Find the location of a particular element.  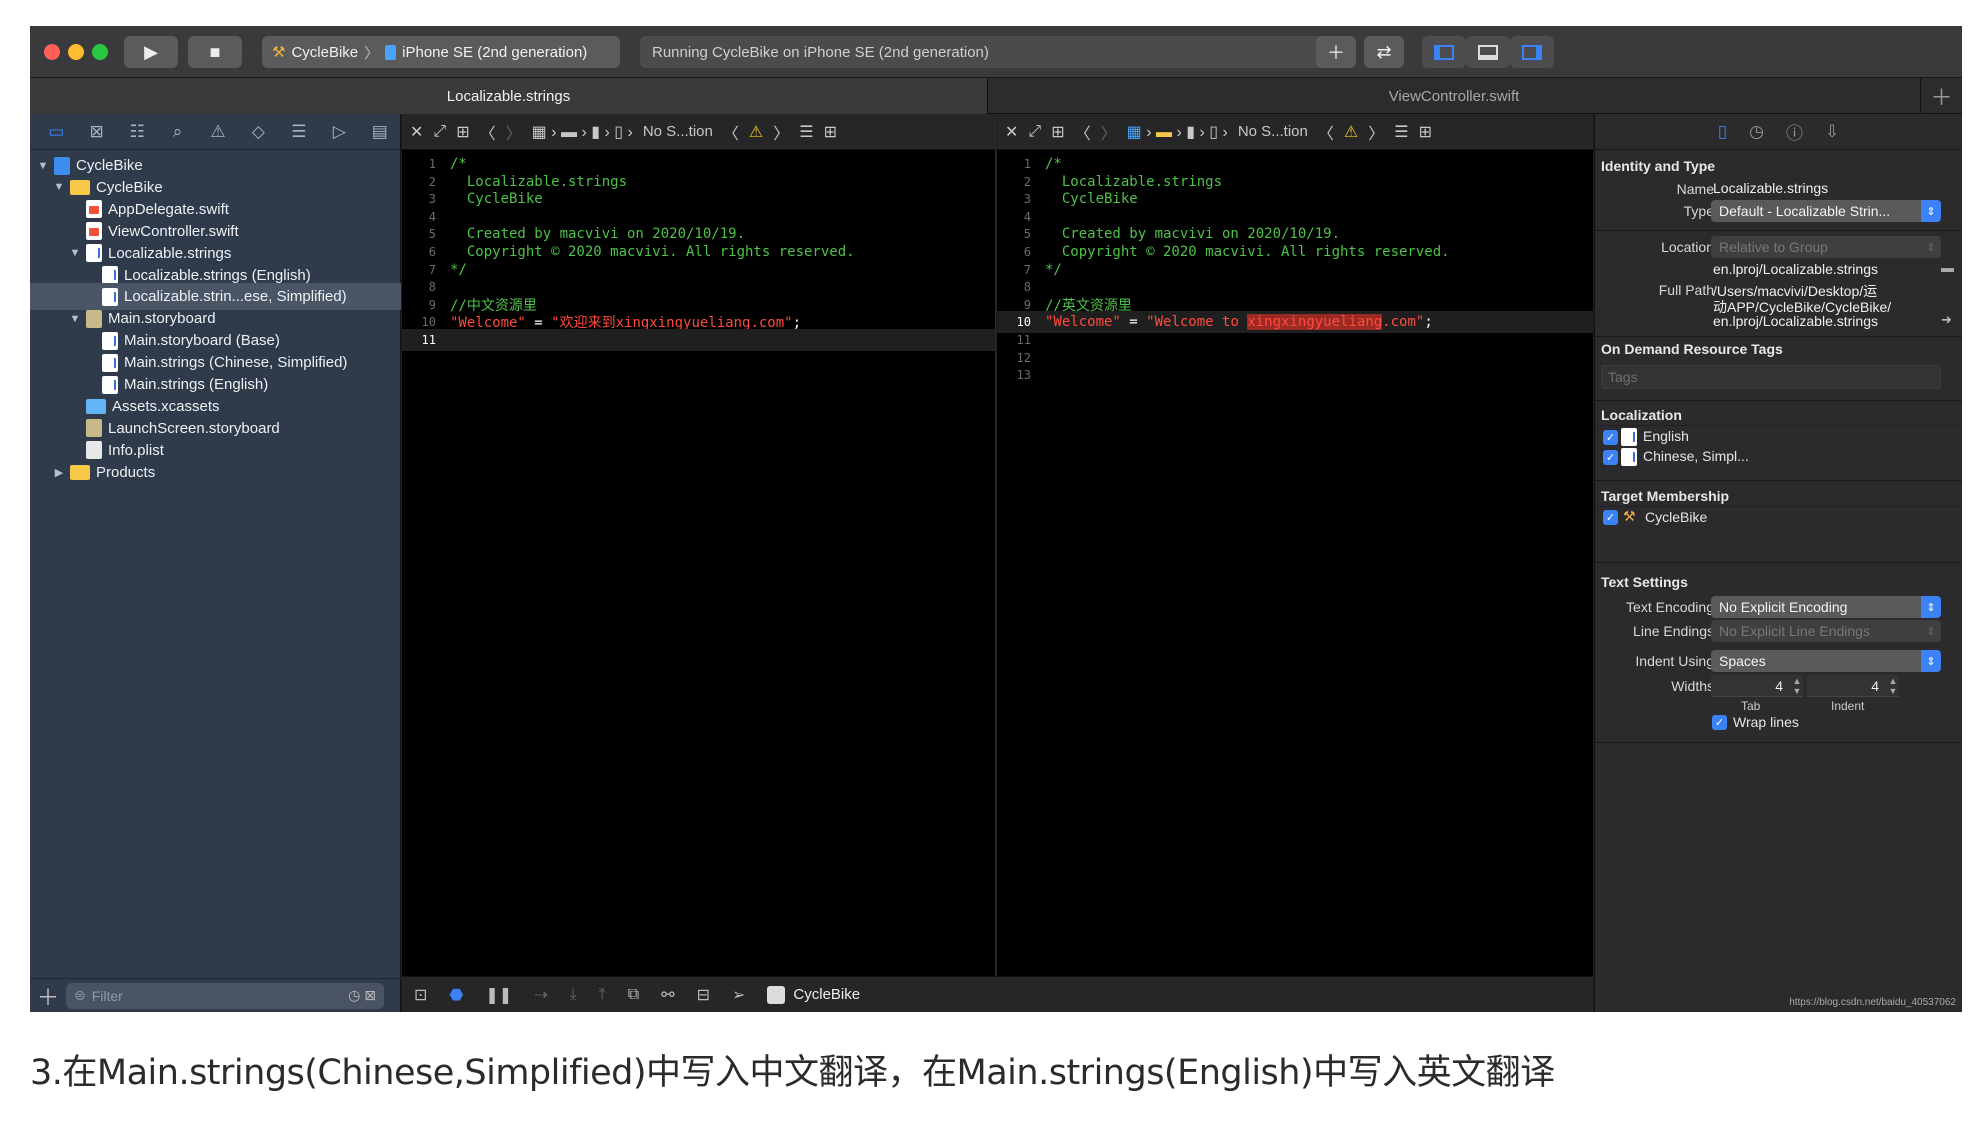

find-navigator-tab: ⌕ is located at coordinates (177, 132).